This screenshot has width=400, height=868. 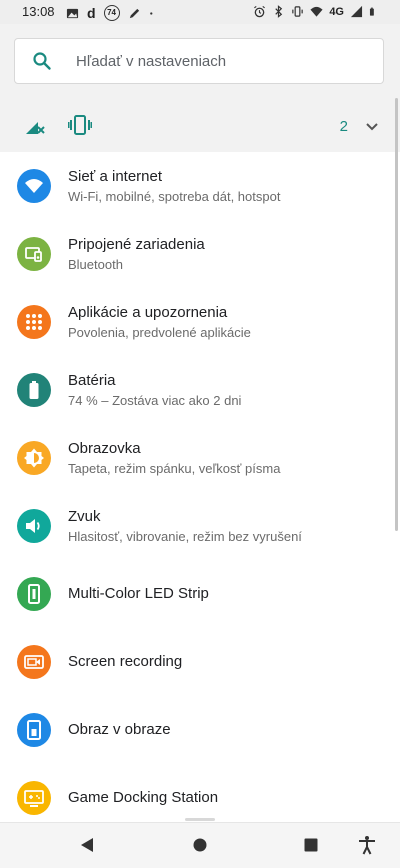 What do you see at coordinates (200, 254) in the screenshot?
I see `settings-item-connected-devices: Pripojené zariadenia Bluetooth` at bounding box center [200, 254].